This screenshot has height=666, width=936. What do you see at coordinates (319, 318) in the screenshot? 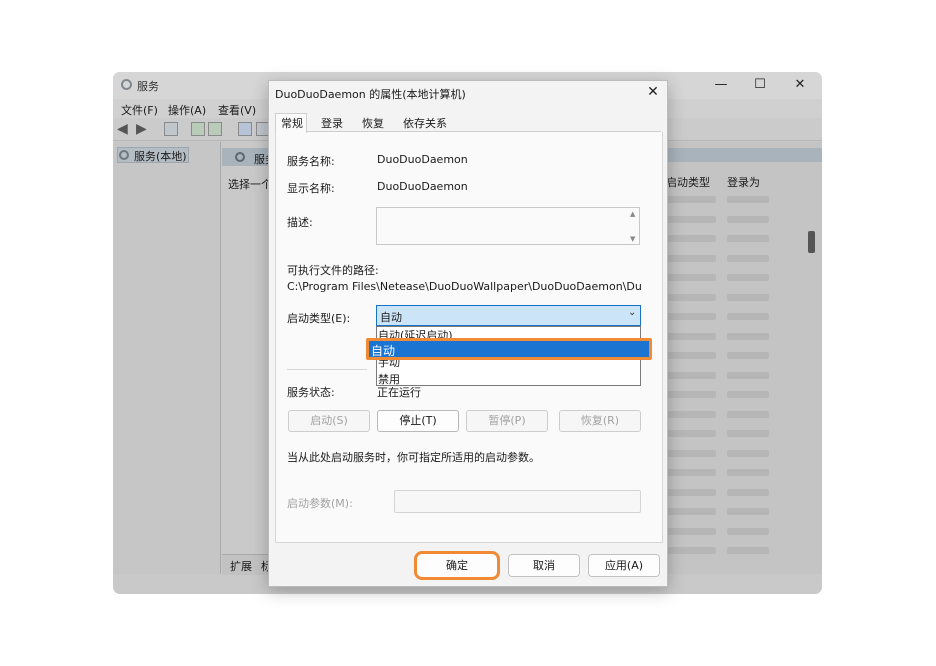
I see `startup-type-label: 启动类型(E):` at bounding box center [319, 318].